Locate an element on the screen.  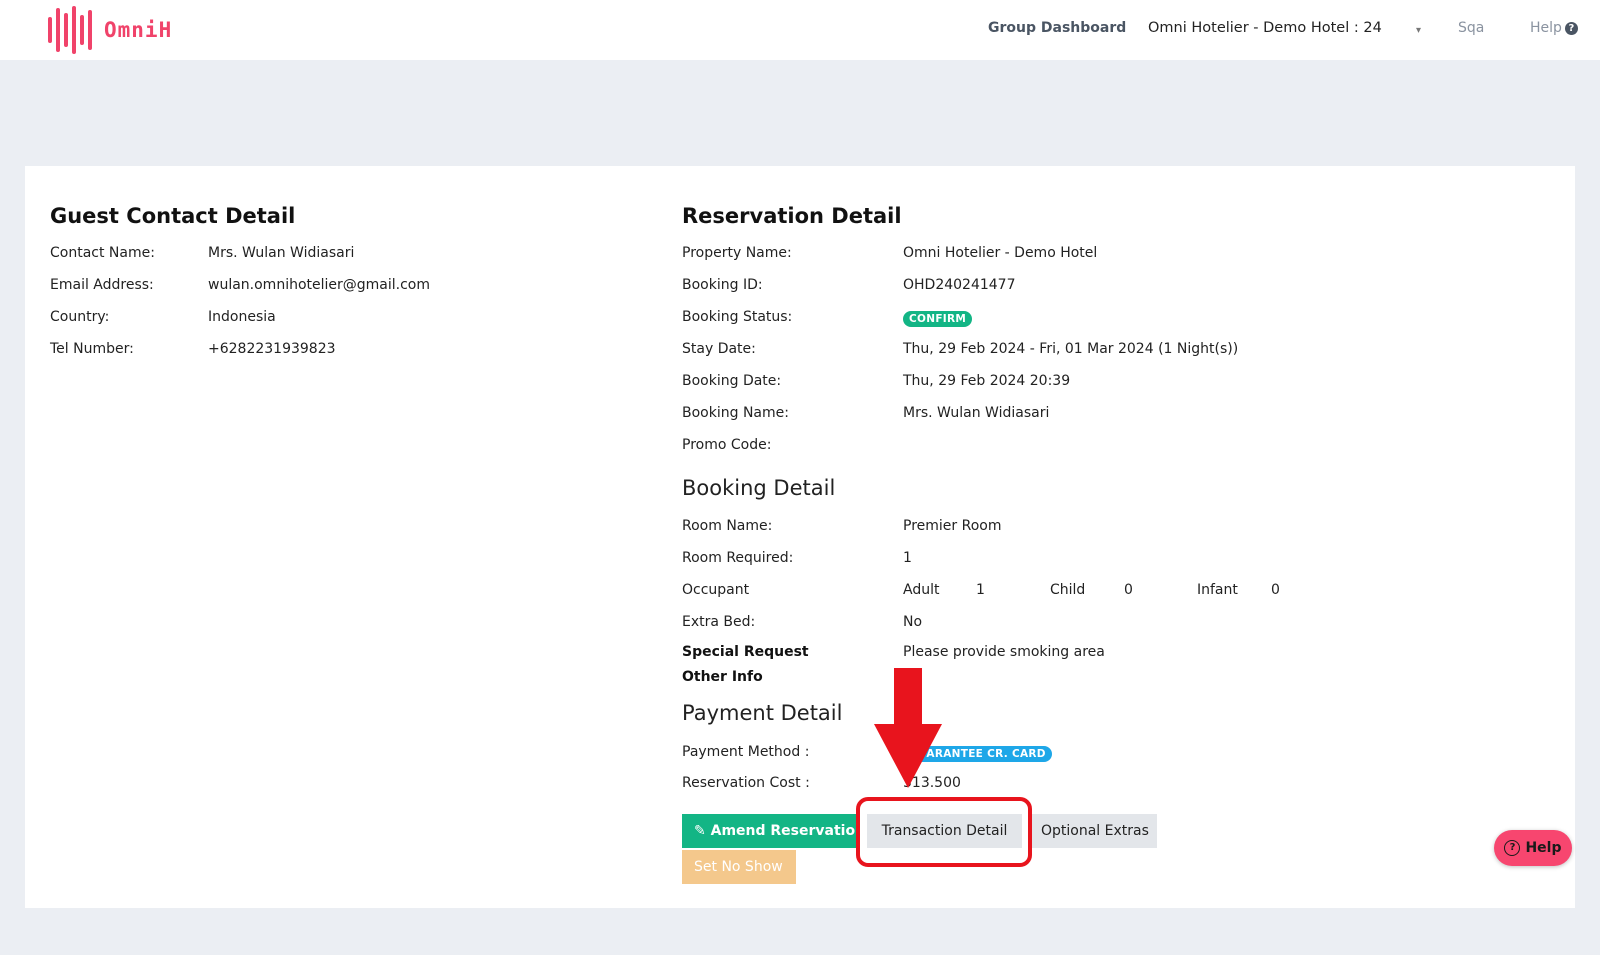
room-name-value: Premier Room is located at coordinates (952, 526).